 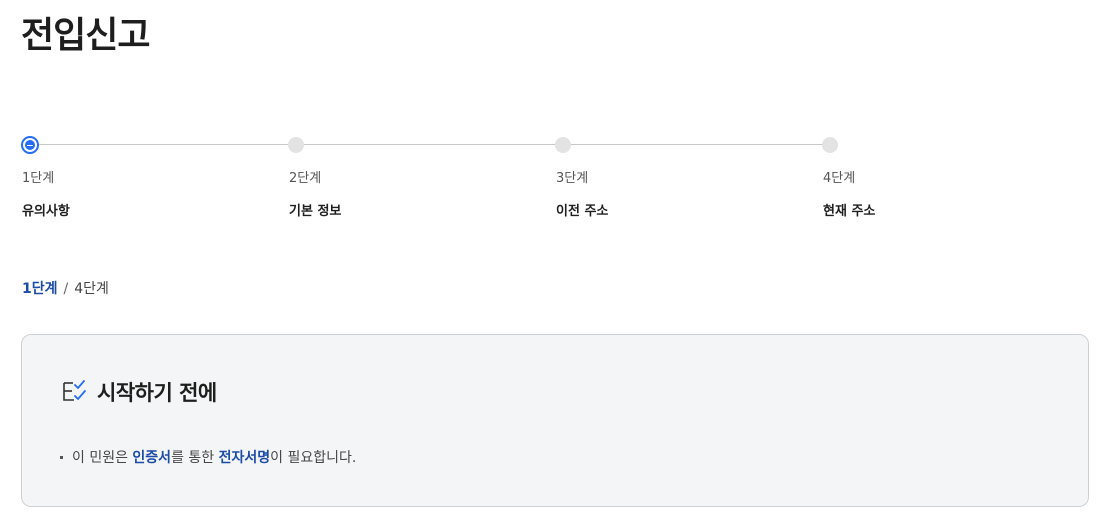 I want to click on notice-text-3: 이 필요합니다., so click(x=313, y=458).